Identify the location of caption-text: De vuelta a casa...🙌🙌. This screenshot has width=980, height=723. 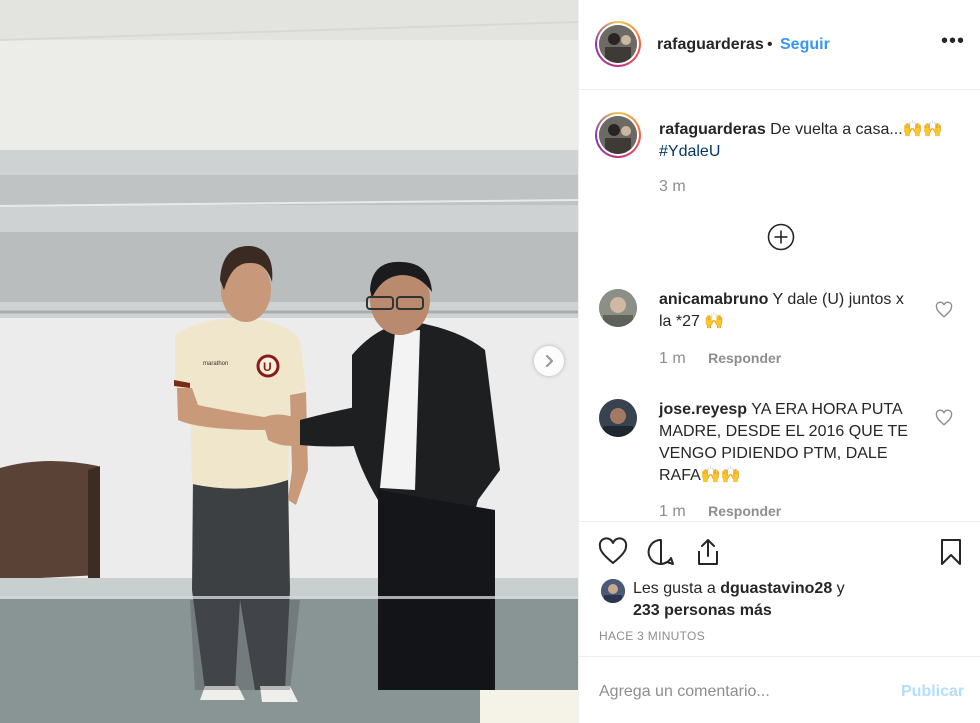
(856, 129).